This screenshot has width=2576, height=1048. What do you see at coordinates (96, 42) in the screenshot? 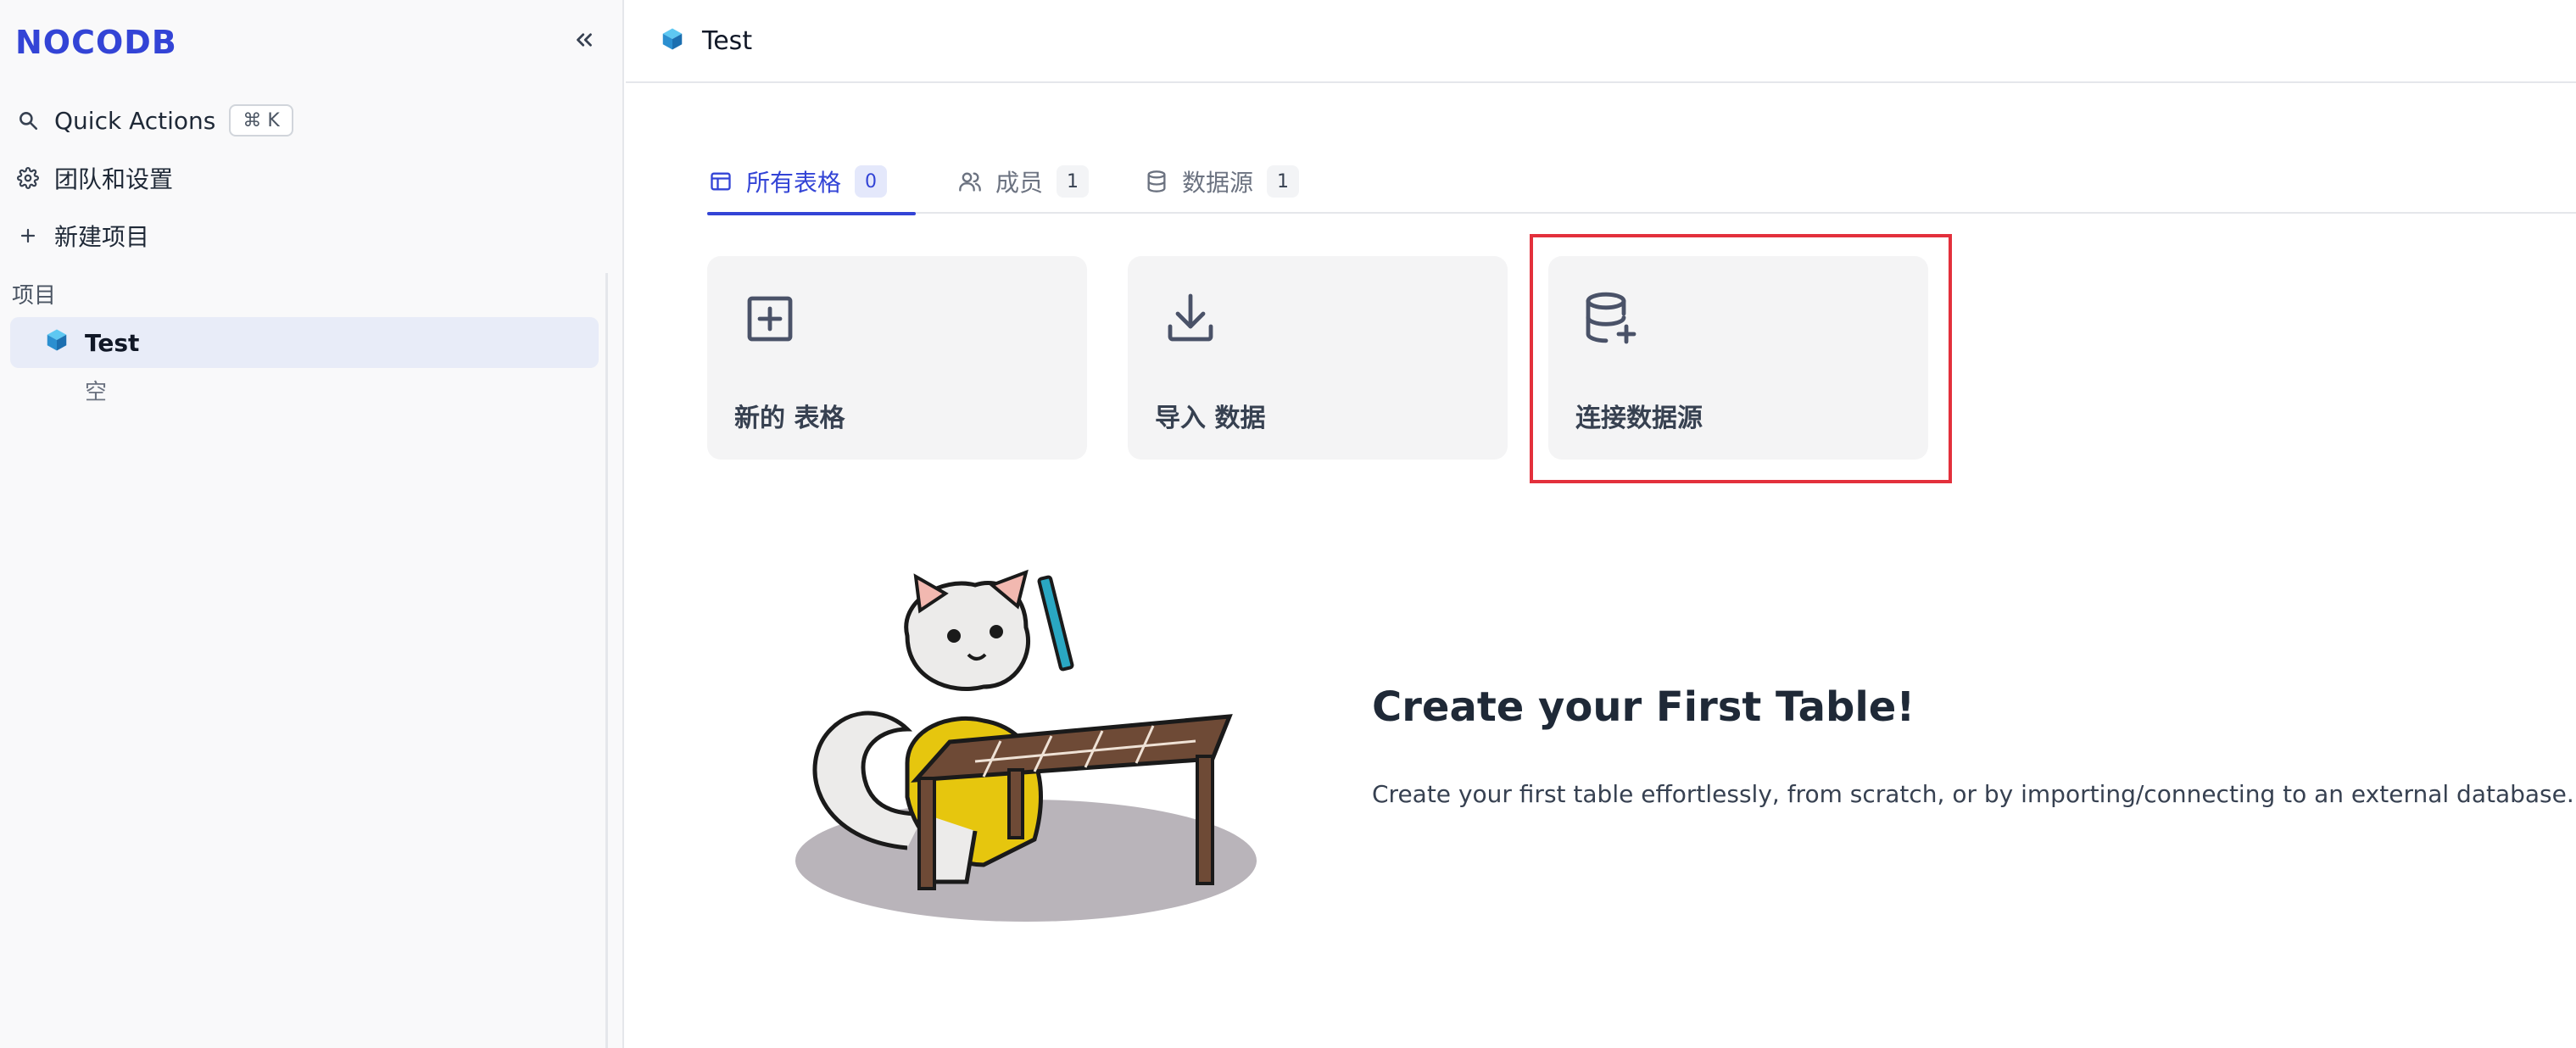
I see `nocodb-logo: NOCODB` at bounding box center [96, 42].